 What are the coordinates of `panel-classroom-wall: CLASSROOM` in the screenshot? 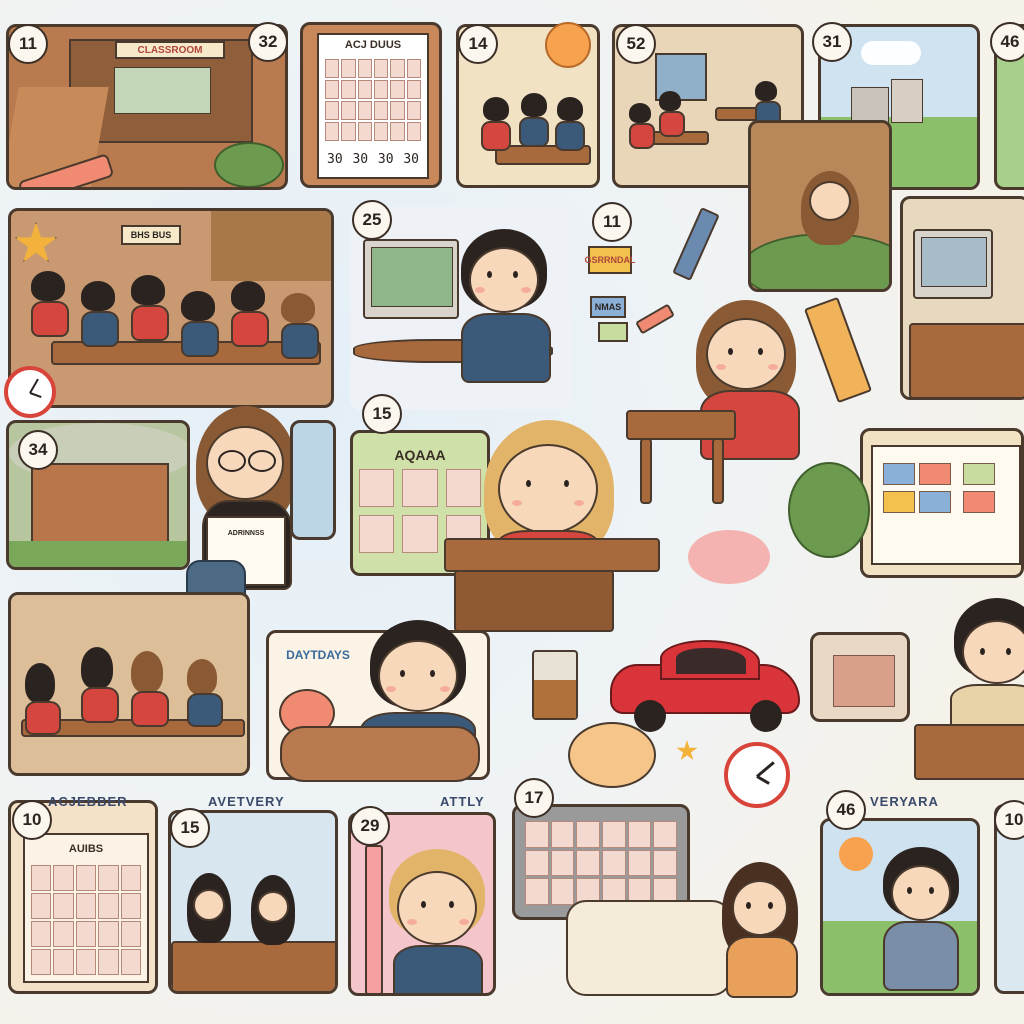 It's located at (147, 107).